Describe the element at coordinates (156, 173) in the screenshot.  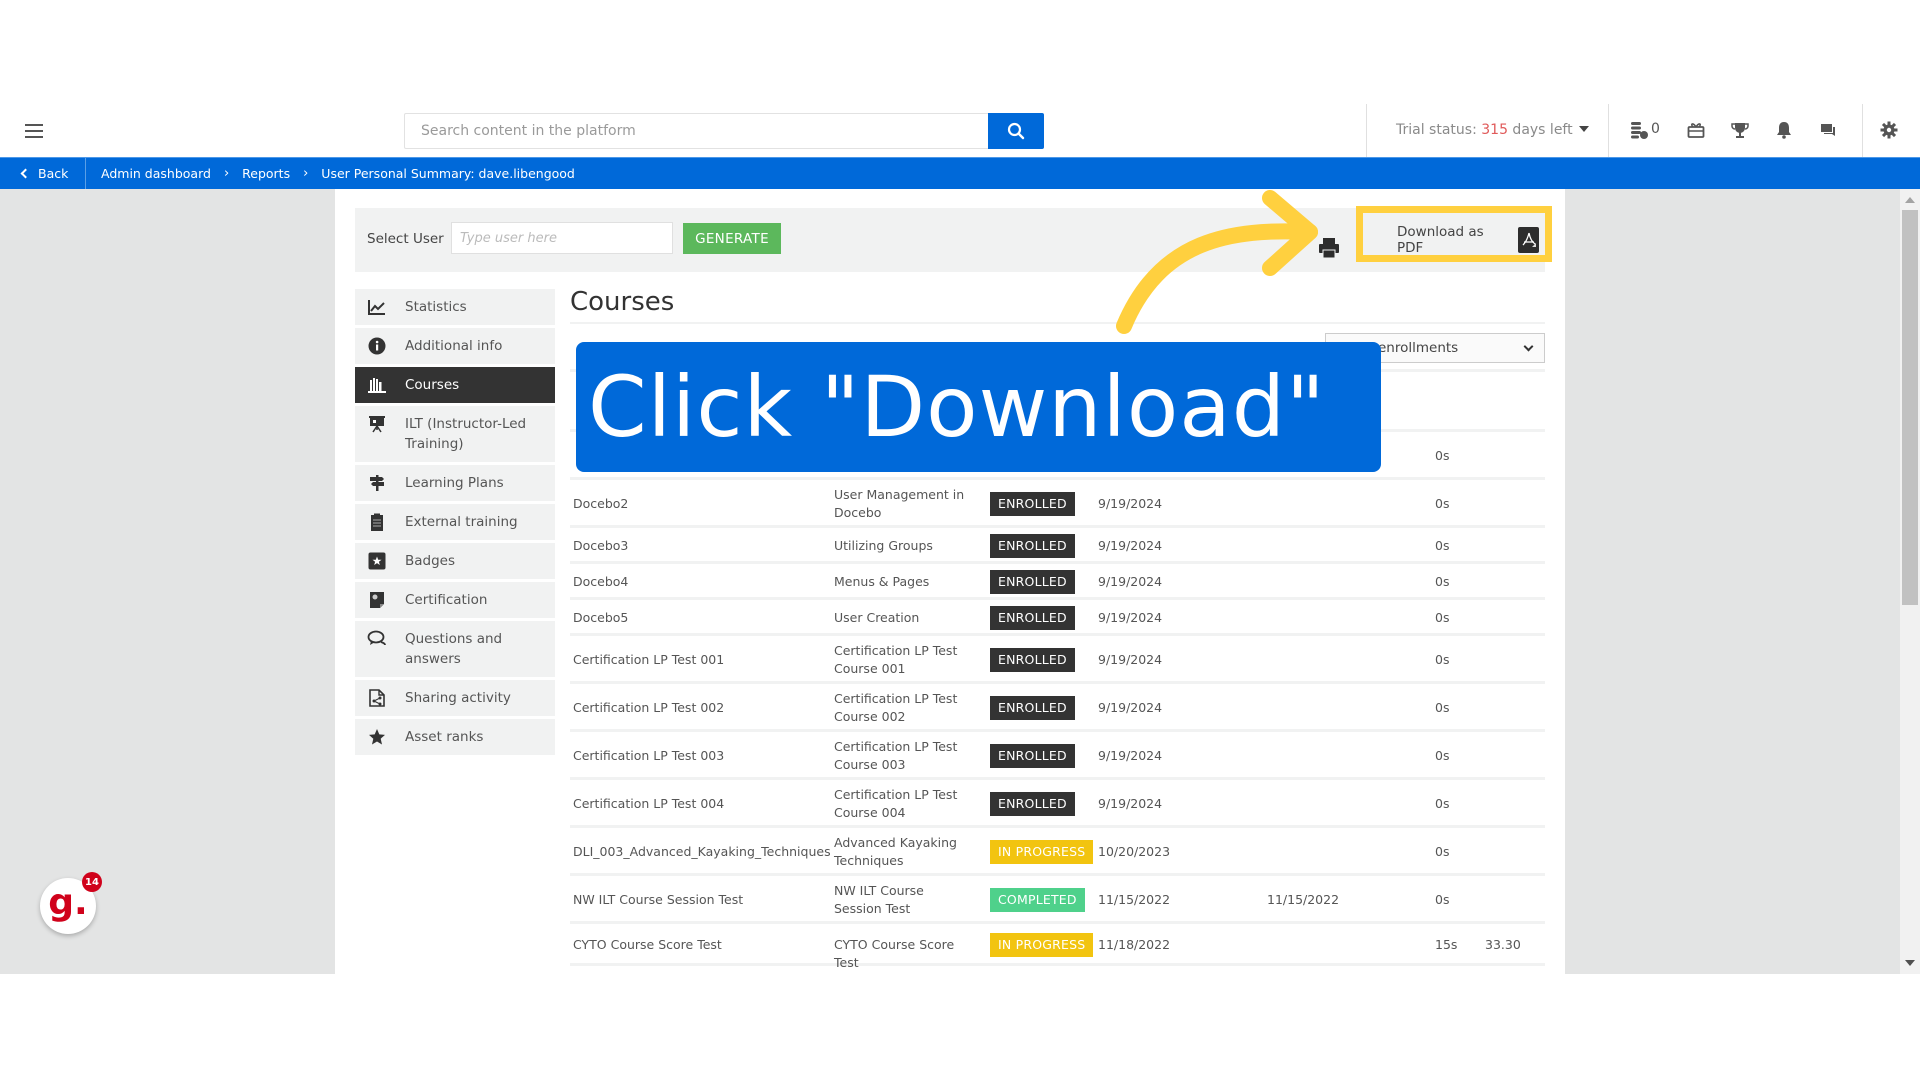
I see `breadcrumb-admin-dashboard: Admin dashboard` at that location.